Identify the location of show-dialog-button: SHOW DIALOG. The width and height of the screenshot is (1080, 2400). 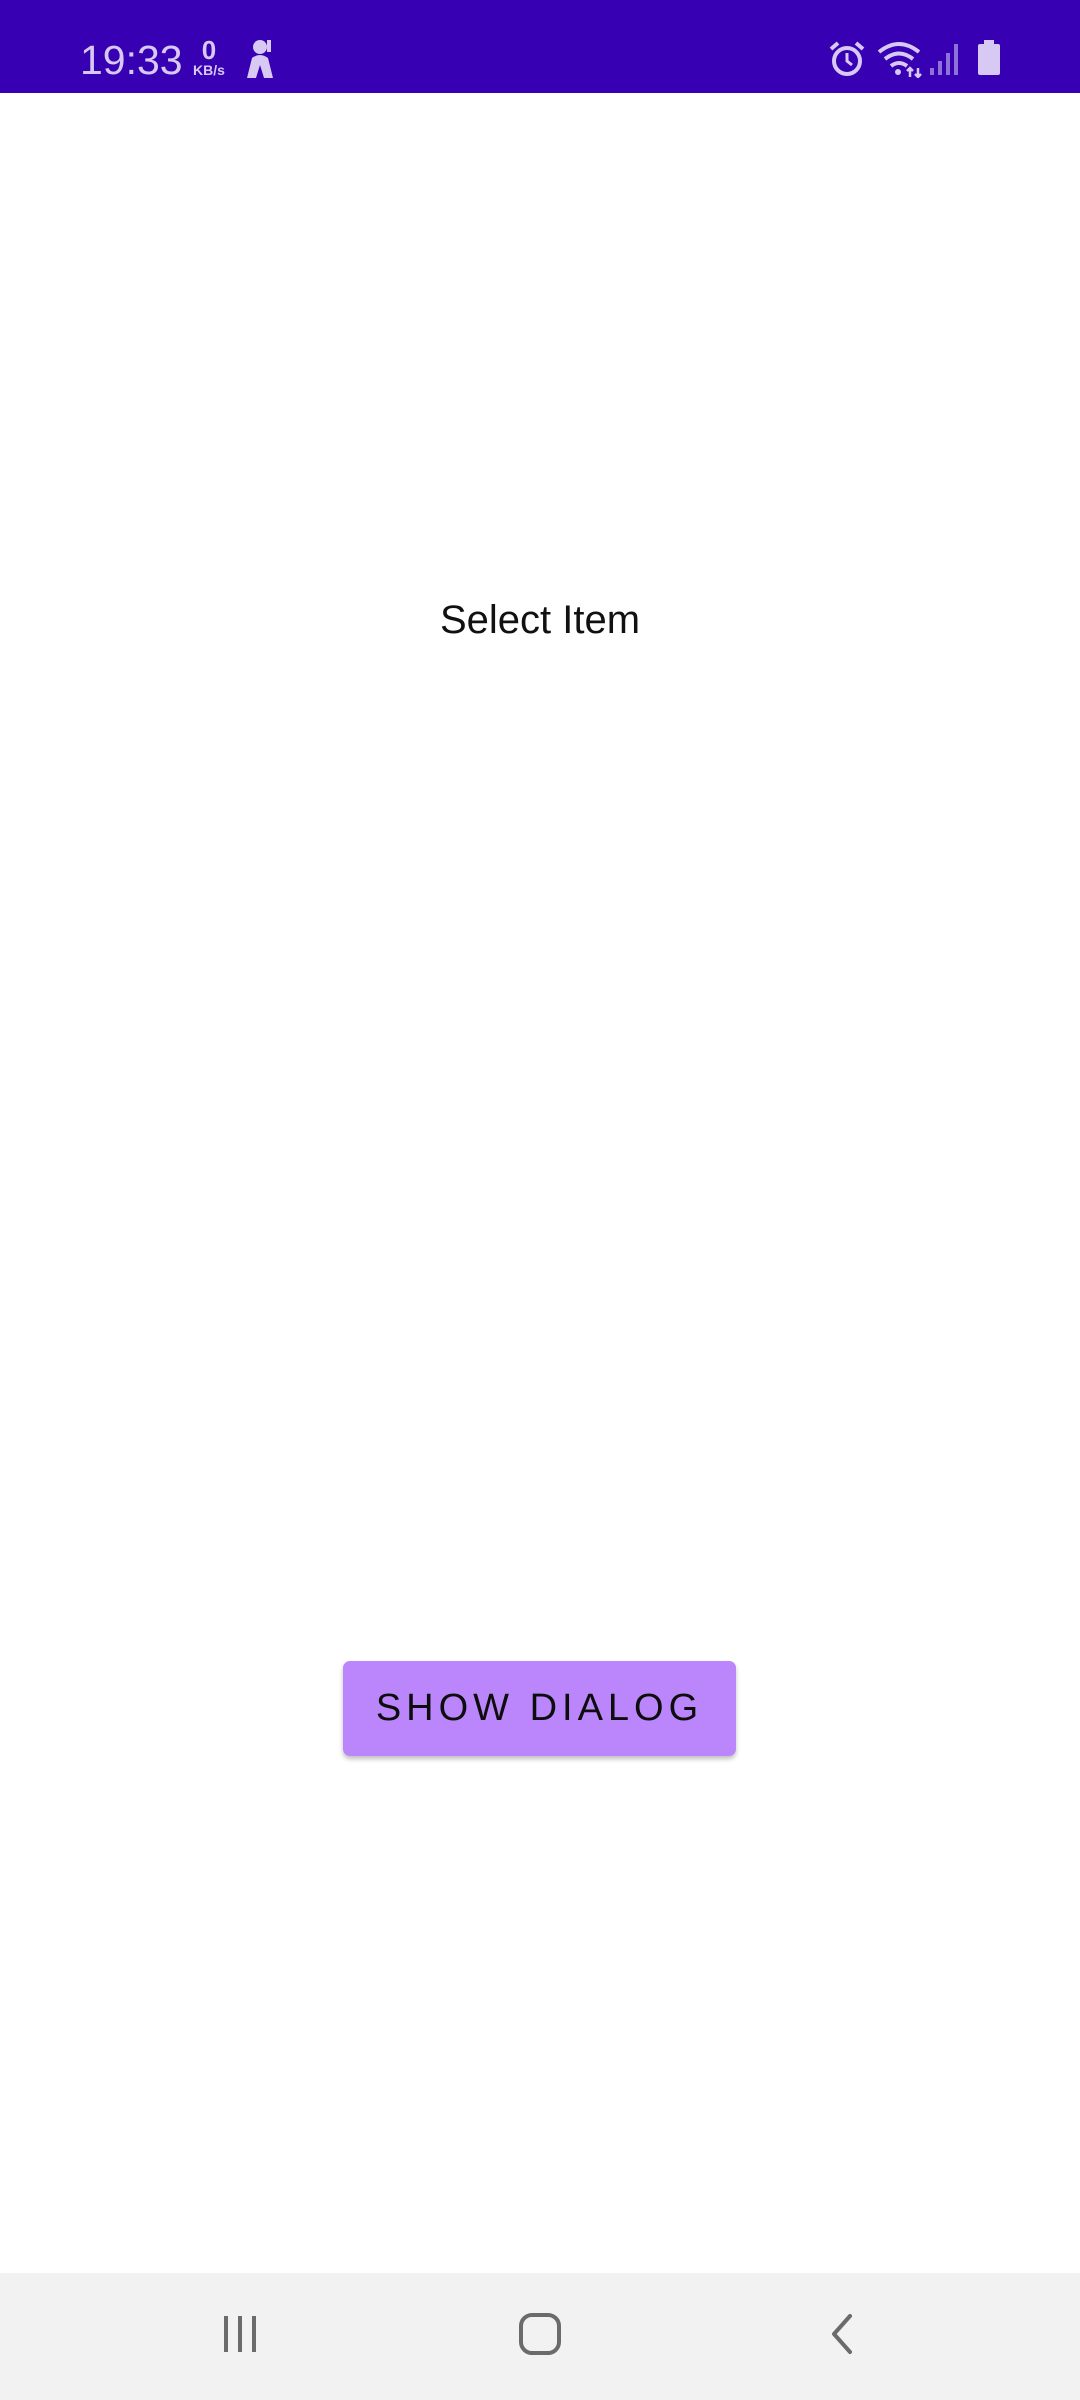
(539, 1708).